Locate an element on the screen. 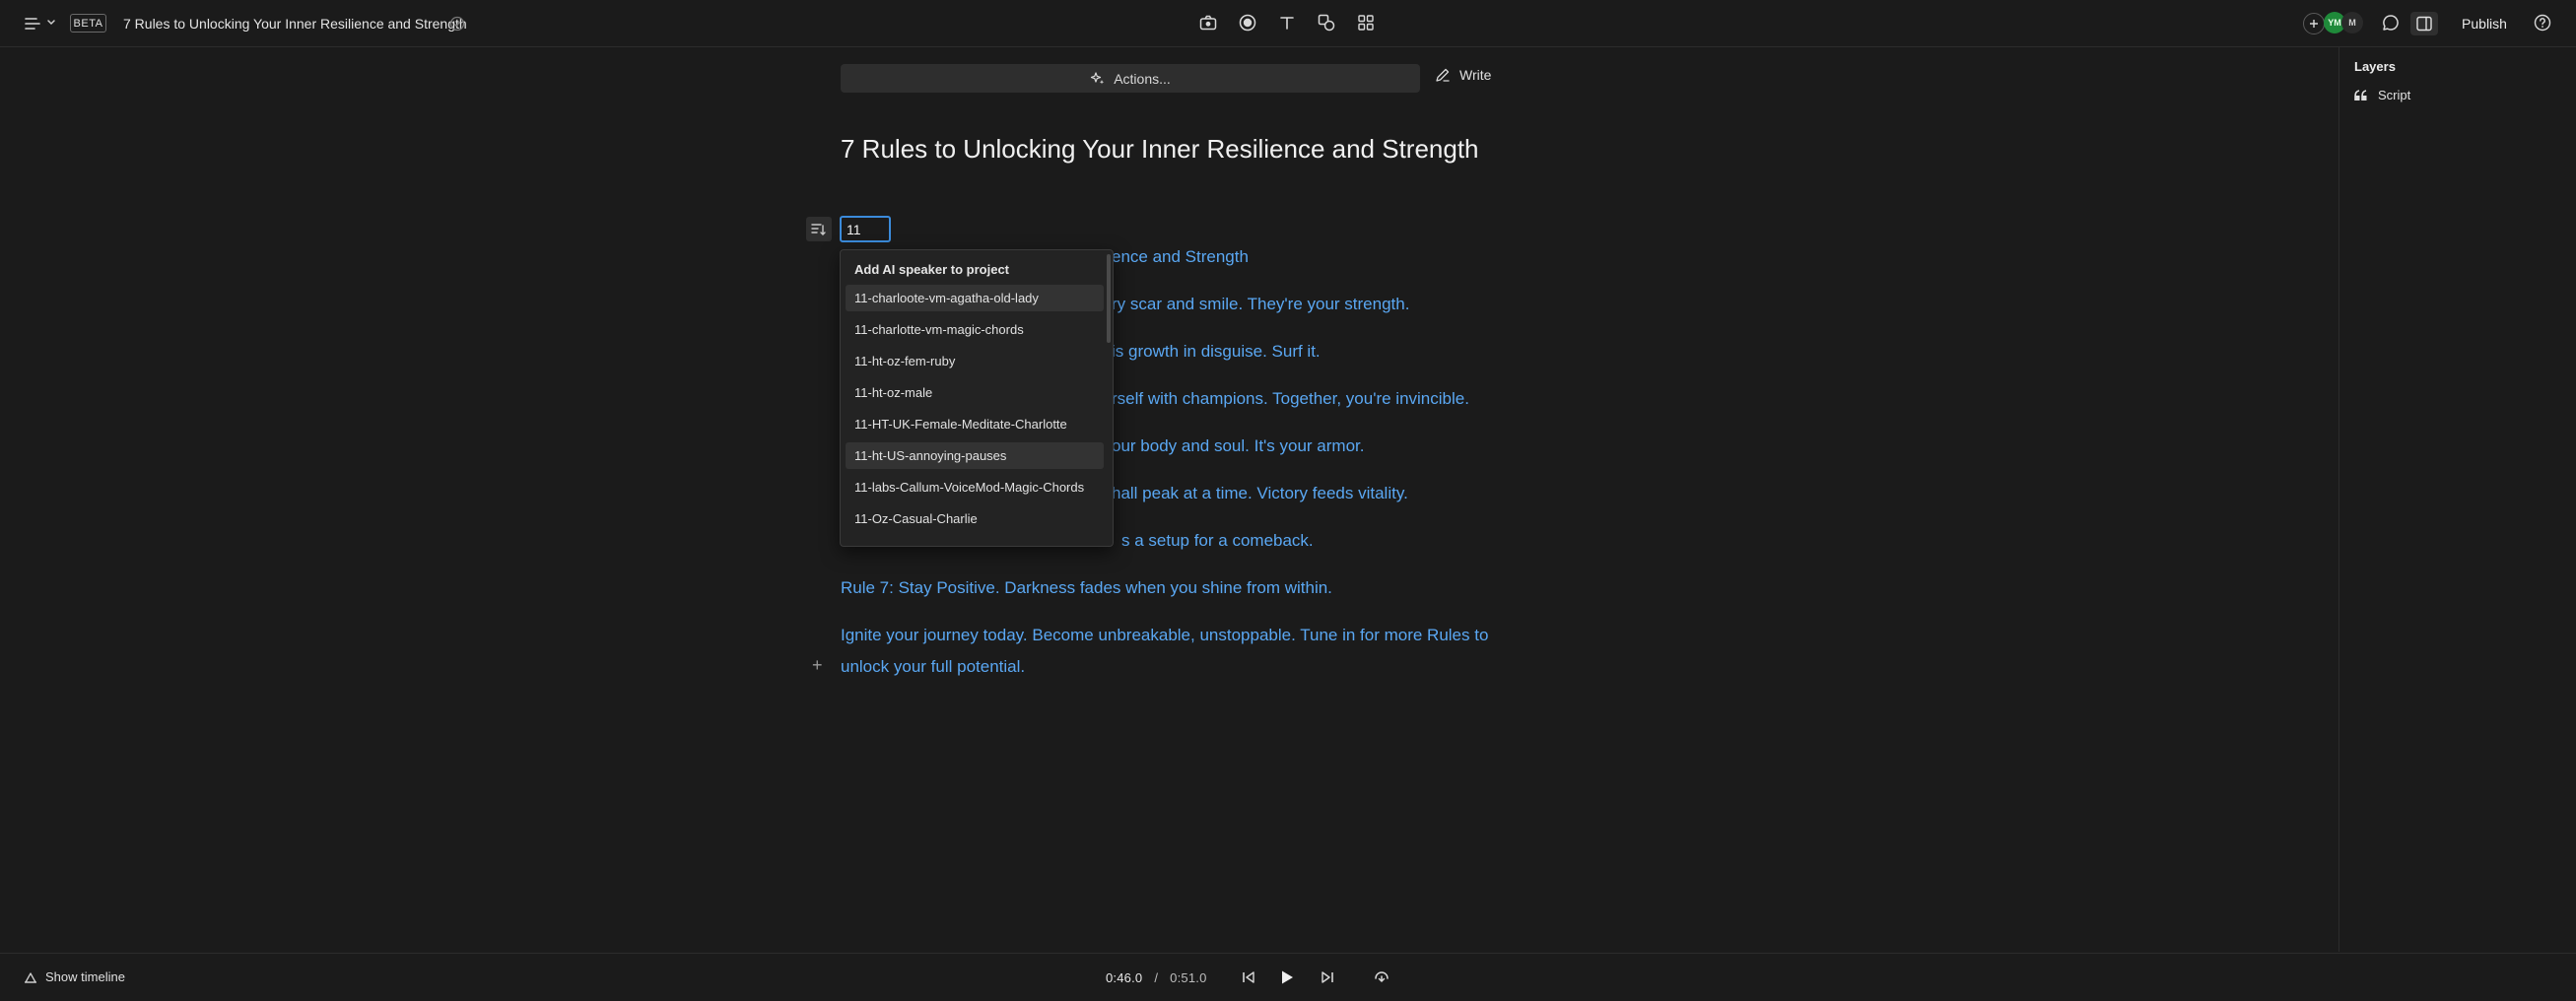 This screenshot has width=2576, height=1001. script-line: ence and Strength is located at coordinates (1180, 257).